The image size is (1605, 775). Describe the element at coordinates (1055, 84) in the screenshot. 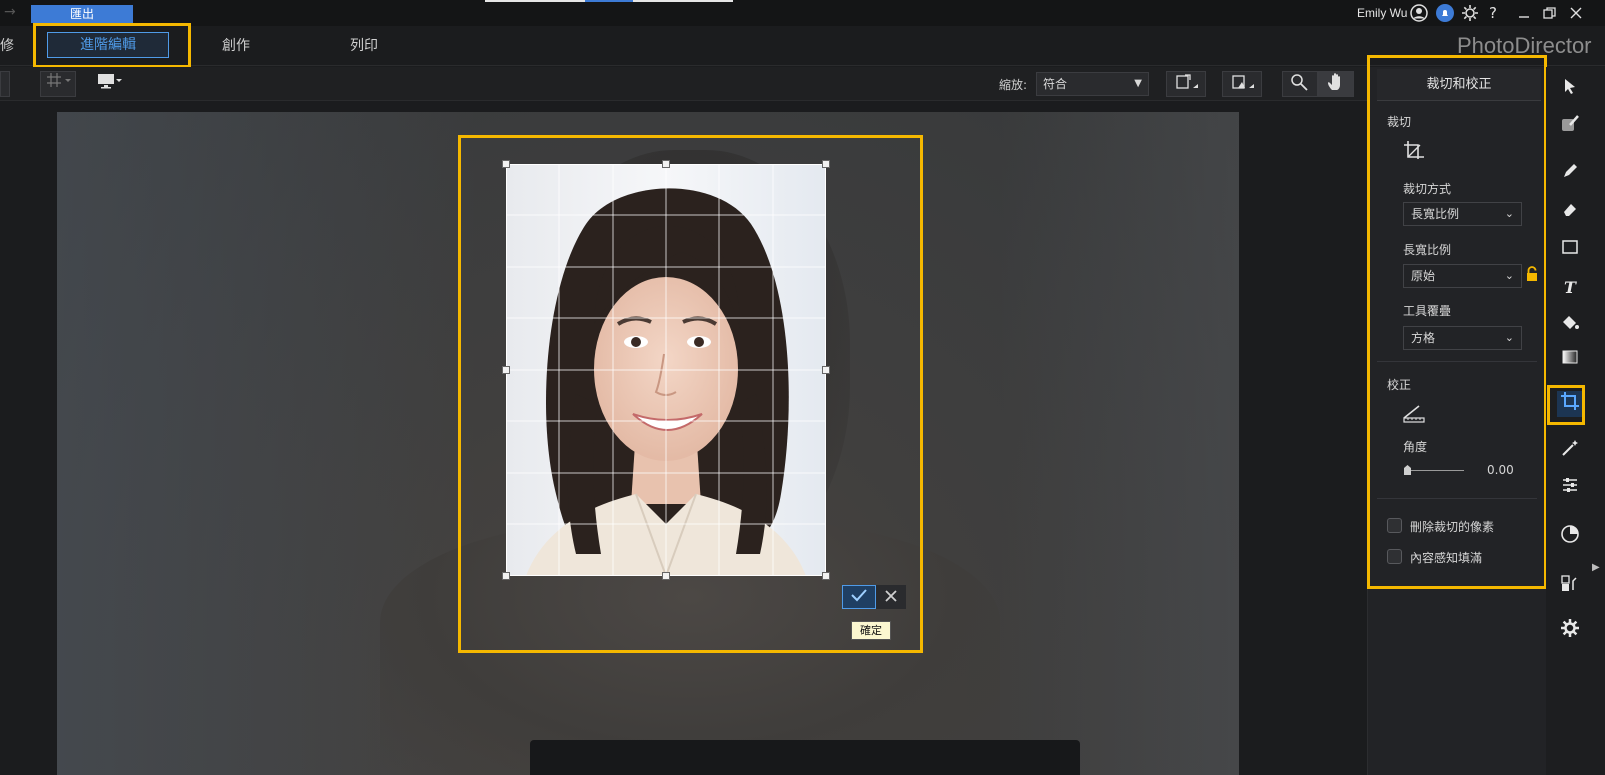

I see `zoom-value: 符合` at that location.